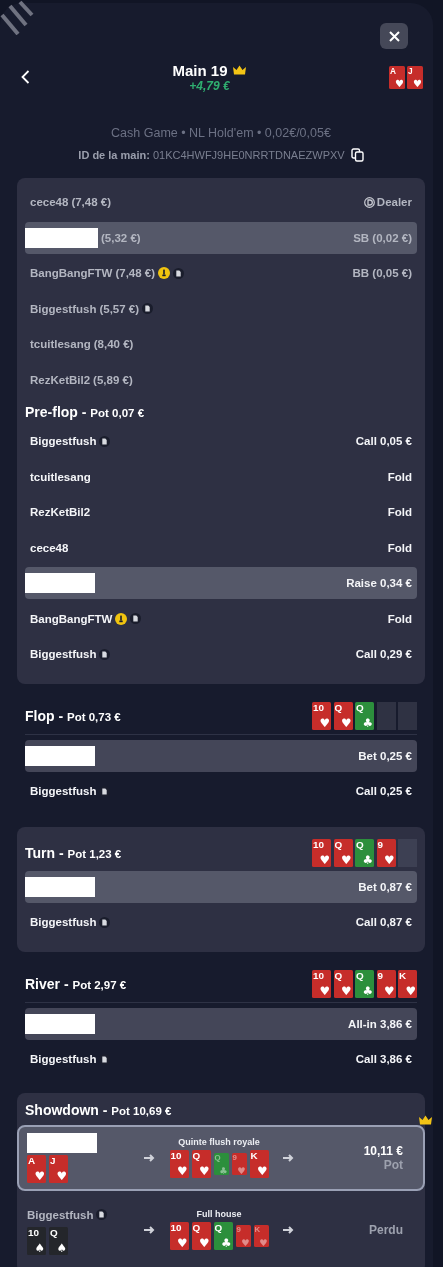 This screenshot has width=443, height=1267. I want to click on game-info: Cash Game • NL Hold'em • 0,02€/0,05€, so click(221, 133).